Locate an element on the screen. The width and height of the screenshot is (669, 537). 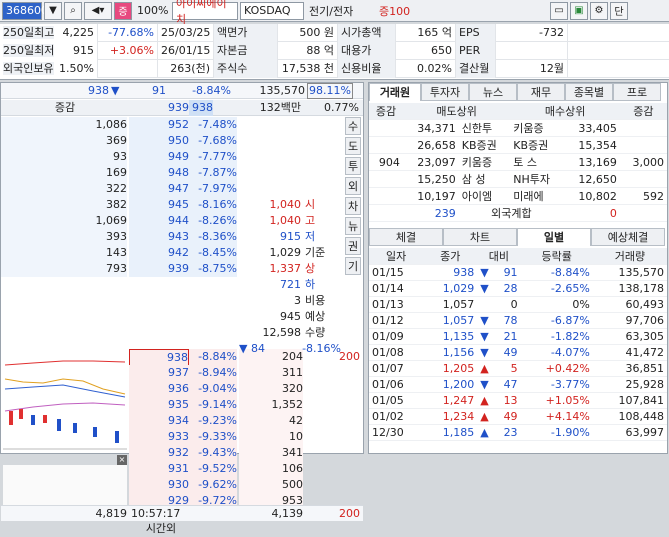
bid-qty: 42 is located at coordinates (271, 421).